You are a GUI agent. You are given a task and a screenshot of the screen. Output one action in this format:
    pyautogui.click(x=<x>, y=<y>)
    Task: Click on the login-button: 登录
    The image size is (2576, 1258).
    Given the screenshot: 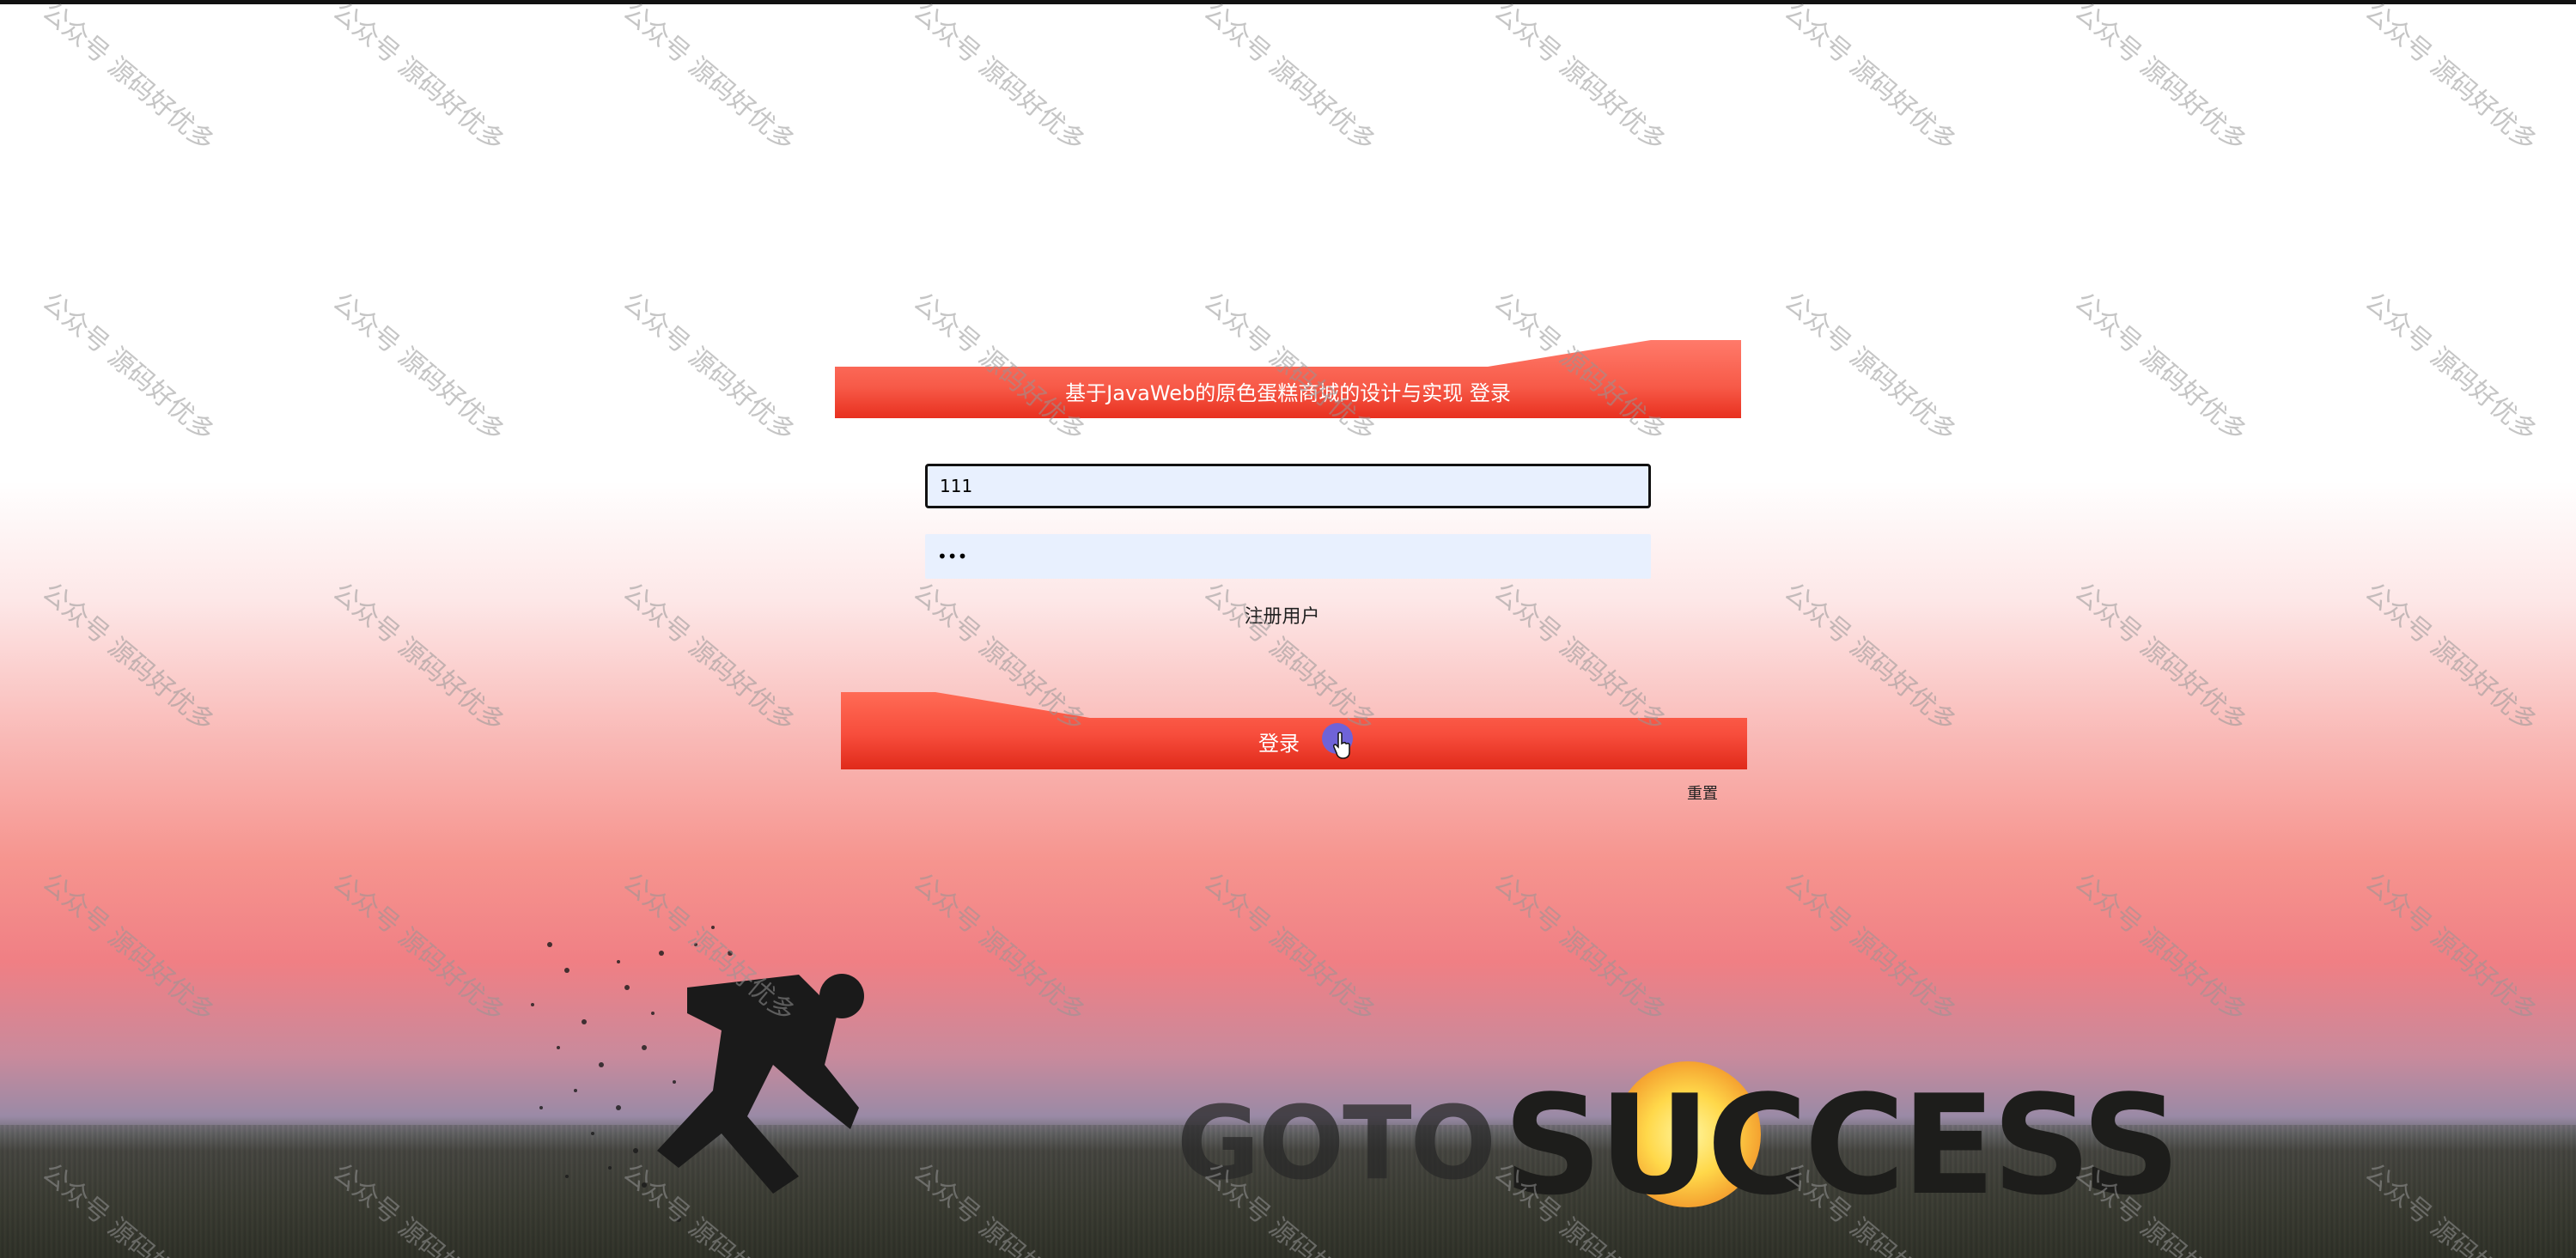 What is the action you would take?
    pyautogui.click(x=1294, y=729)
    